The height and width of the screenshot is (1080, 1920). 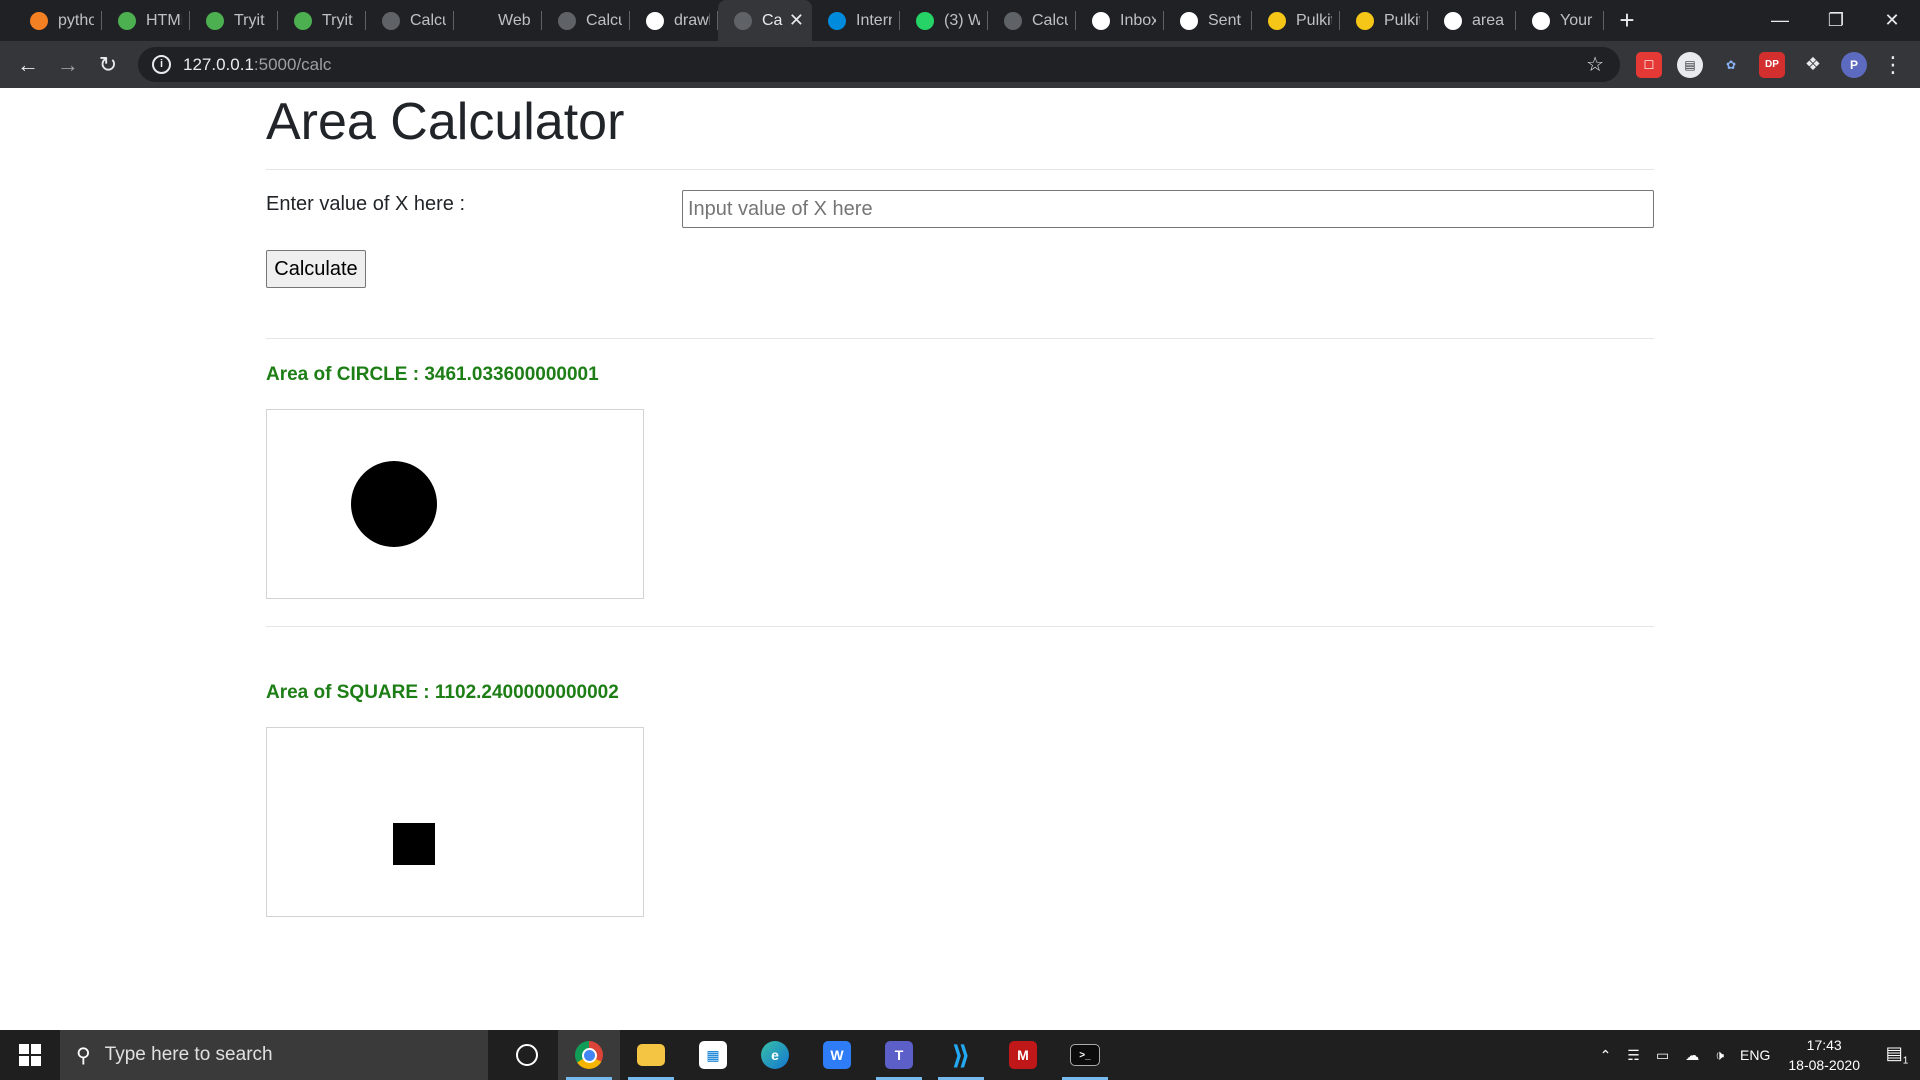 What do you see at coordinates (1813, 65) in the screenshot?
I see `extensions-puzzle-icon: ❖` at bounding box center [1813, 65].